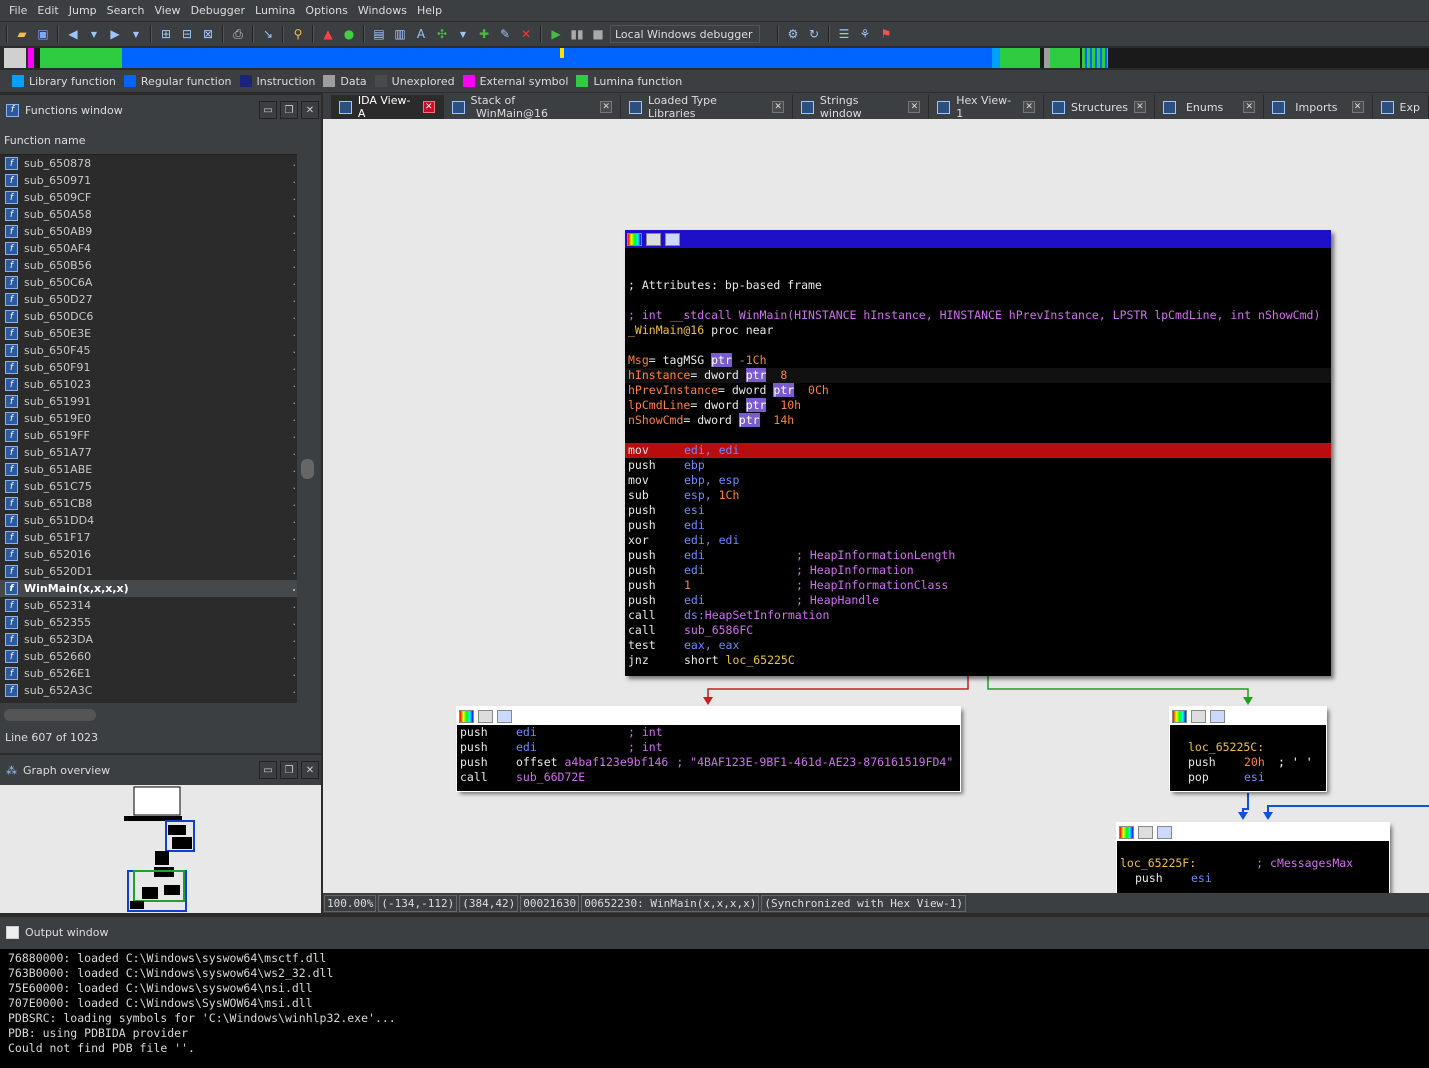 The width and height of the screenshot is (1429, 1068). I want to click on instruction-line: xor edi, edi, so click(978, 540).